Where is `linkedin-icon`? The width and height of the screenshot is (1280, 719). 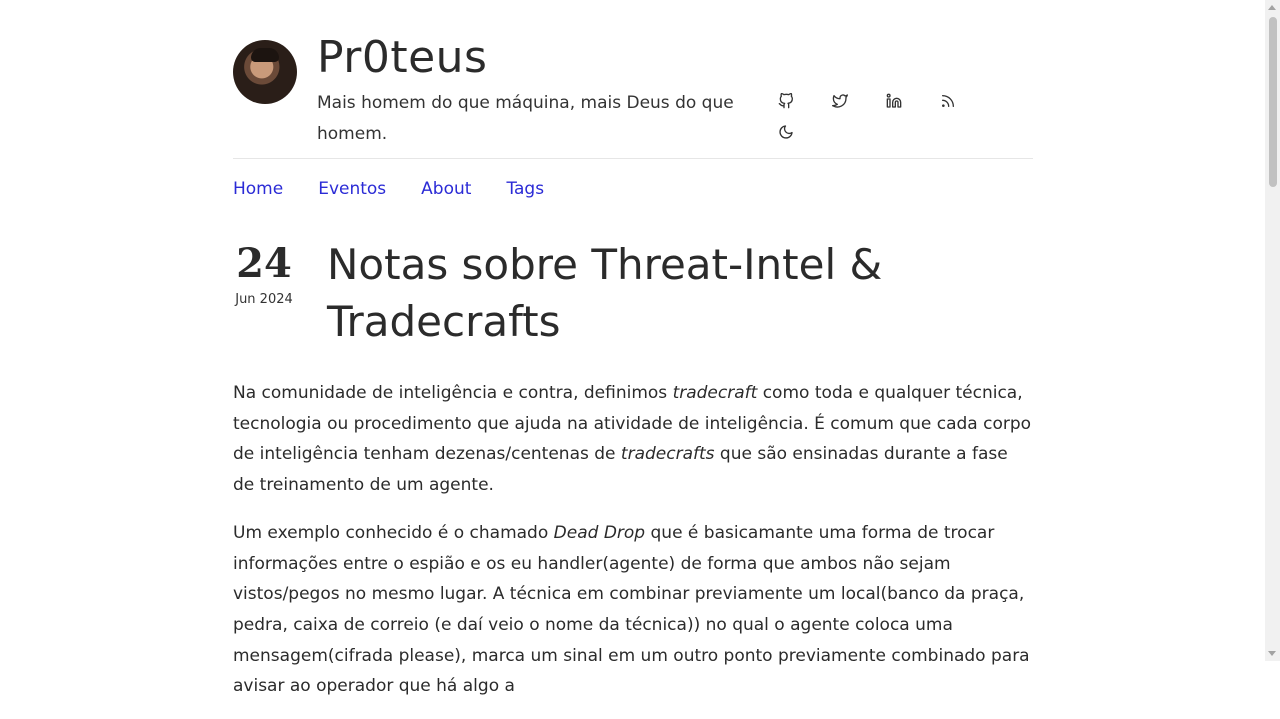 linkedin-icon is located at coordinates (894, 101).